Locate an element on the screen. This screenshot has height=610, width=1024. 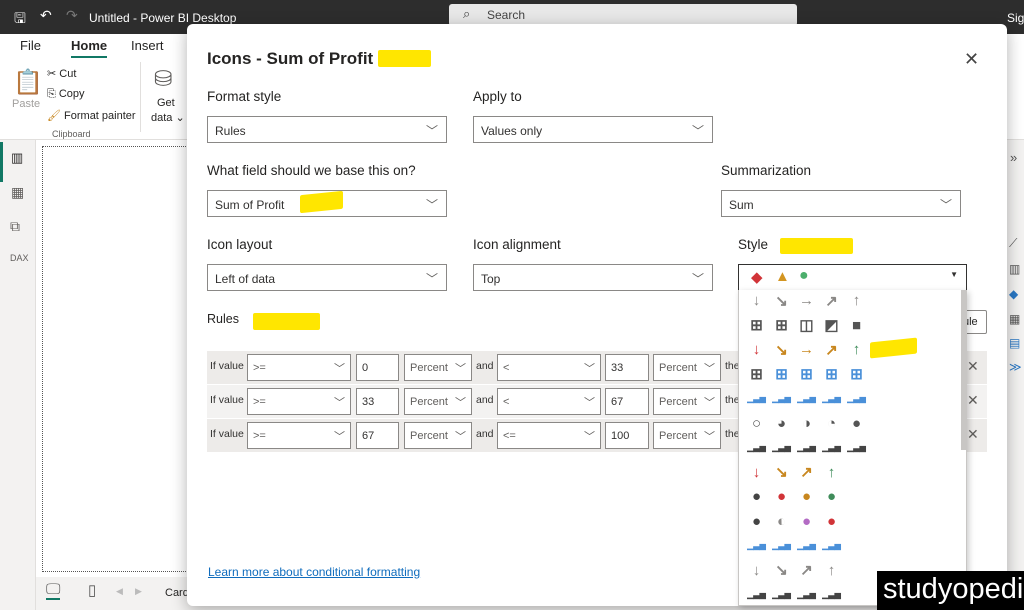
report-view-icon: ▥ is located at coordinates (17, 158).